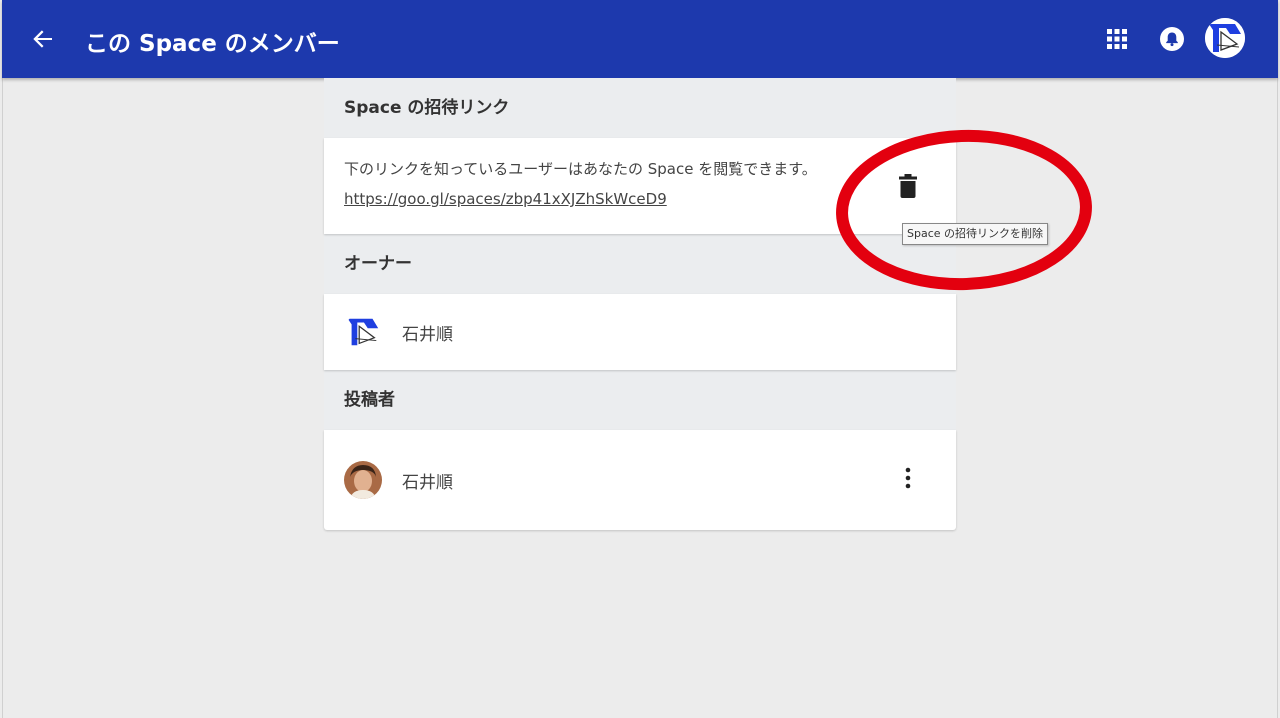 The width and height of the screenshot is (1280, 718). What do you see at coordinates (580, 169) in the screenshot?
I see `invite-description: 下のリンクを知っているユーザーはあなたの Space を閲覧できます。` at bounding box center [580, 169].